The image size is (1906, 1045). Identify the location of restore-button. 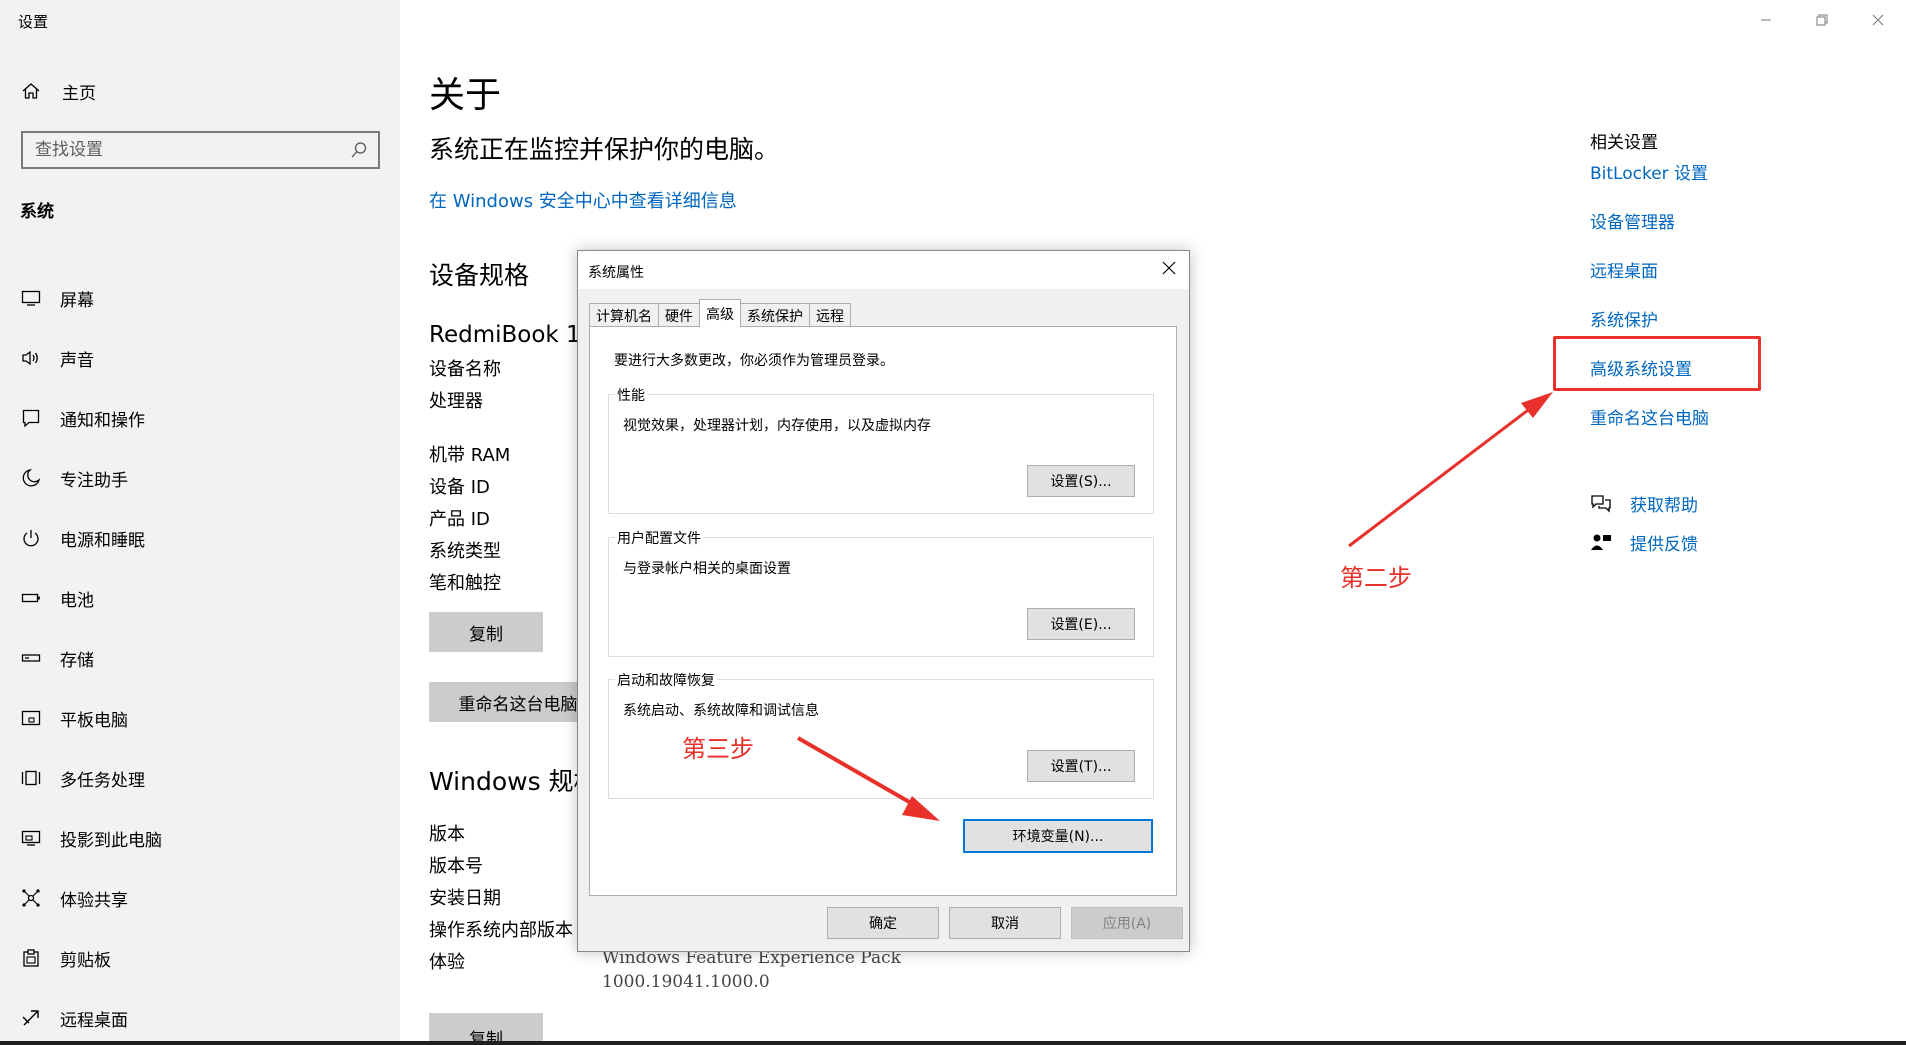
(1822, 20).